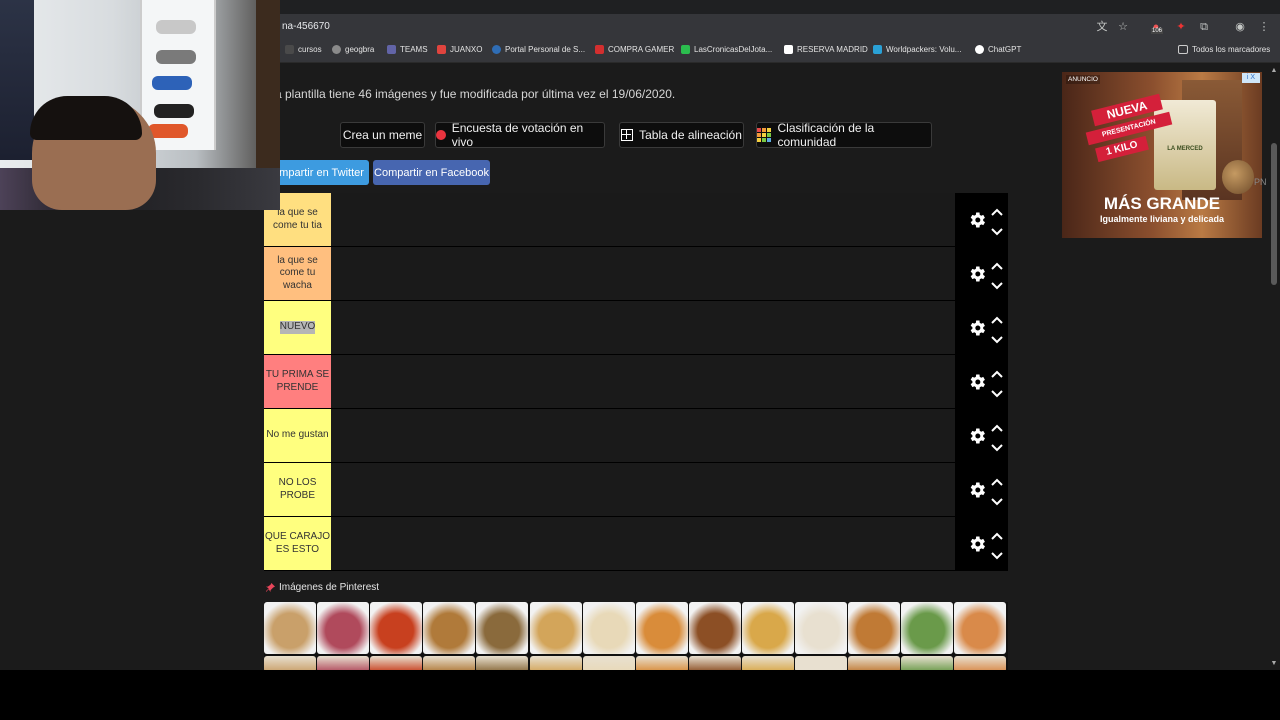 This screenshot has width=1280, height=720. I want to click on tier-label: NO LOS PROBE, so click(297, 489).